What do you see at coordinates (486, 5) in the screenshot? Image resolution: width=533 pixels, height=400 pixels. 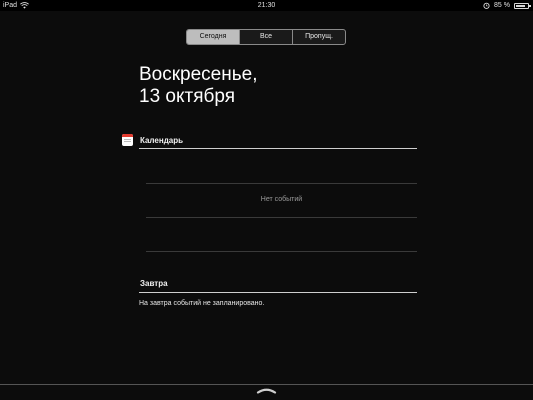 I see `alarm-icon` at bounding box center [486, 5].